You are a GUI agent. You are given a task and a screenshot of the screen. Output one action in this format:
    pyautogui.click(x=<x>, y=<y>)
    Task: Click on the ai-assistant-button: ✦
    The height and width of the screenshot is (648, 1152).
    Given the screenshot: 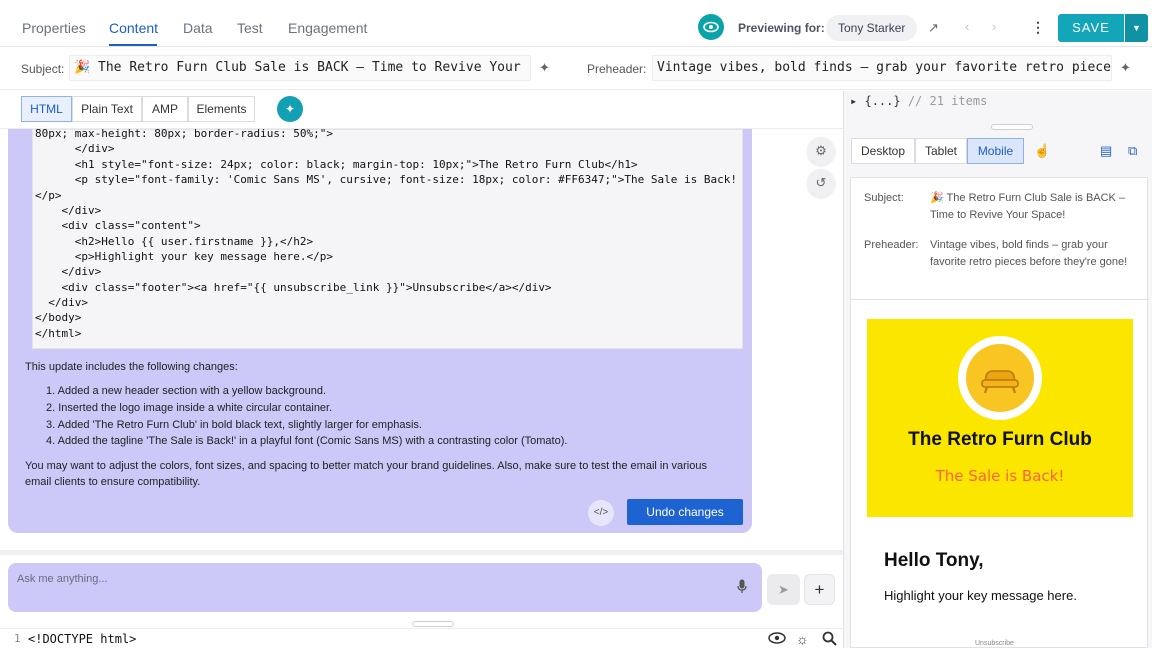 What is the action you would take?
    pyautogui.click(x=290, y=109)
    